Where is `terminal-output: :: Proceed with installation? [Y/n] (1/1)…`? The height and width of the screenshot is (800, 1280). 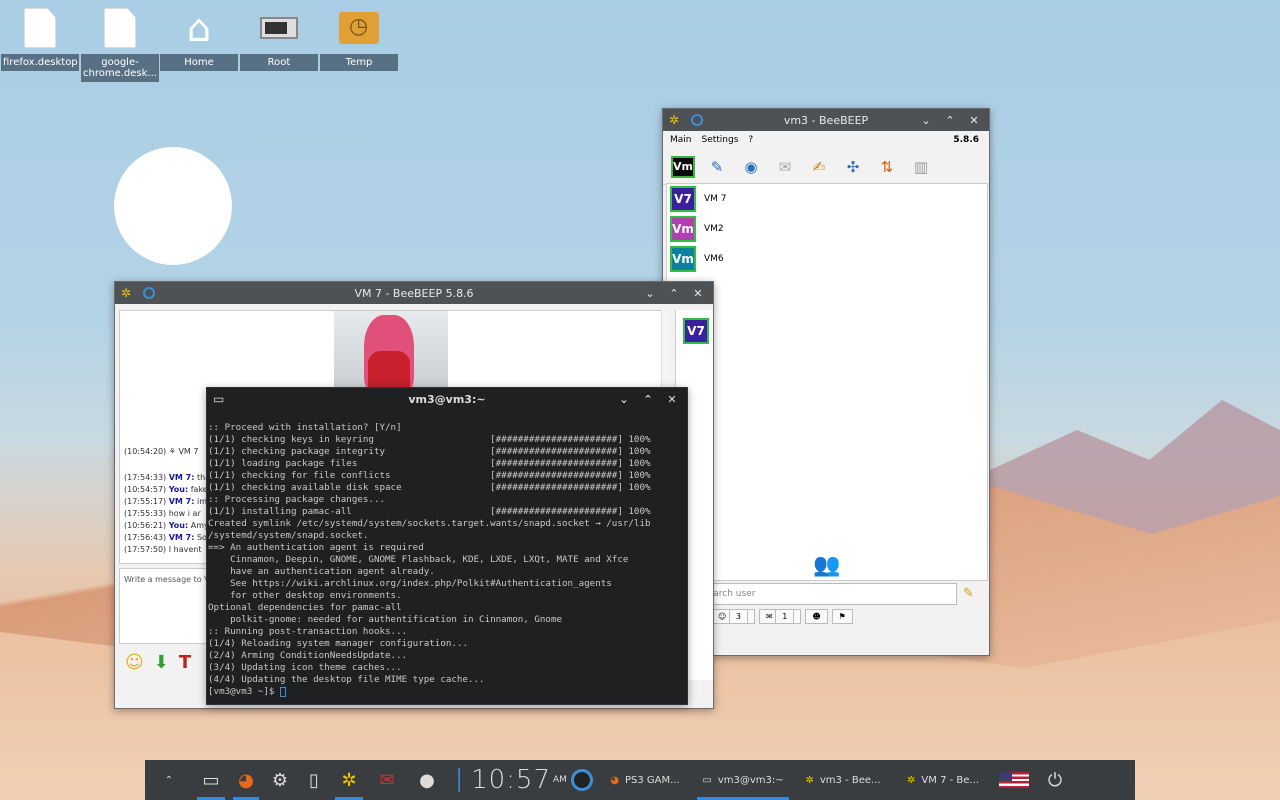
terminal-output: :: Proceed with installation? [Y/n] (1/1)… is located at coordinates (447, 563).